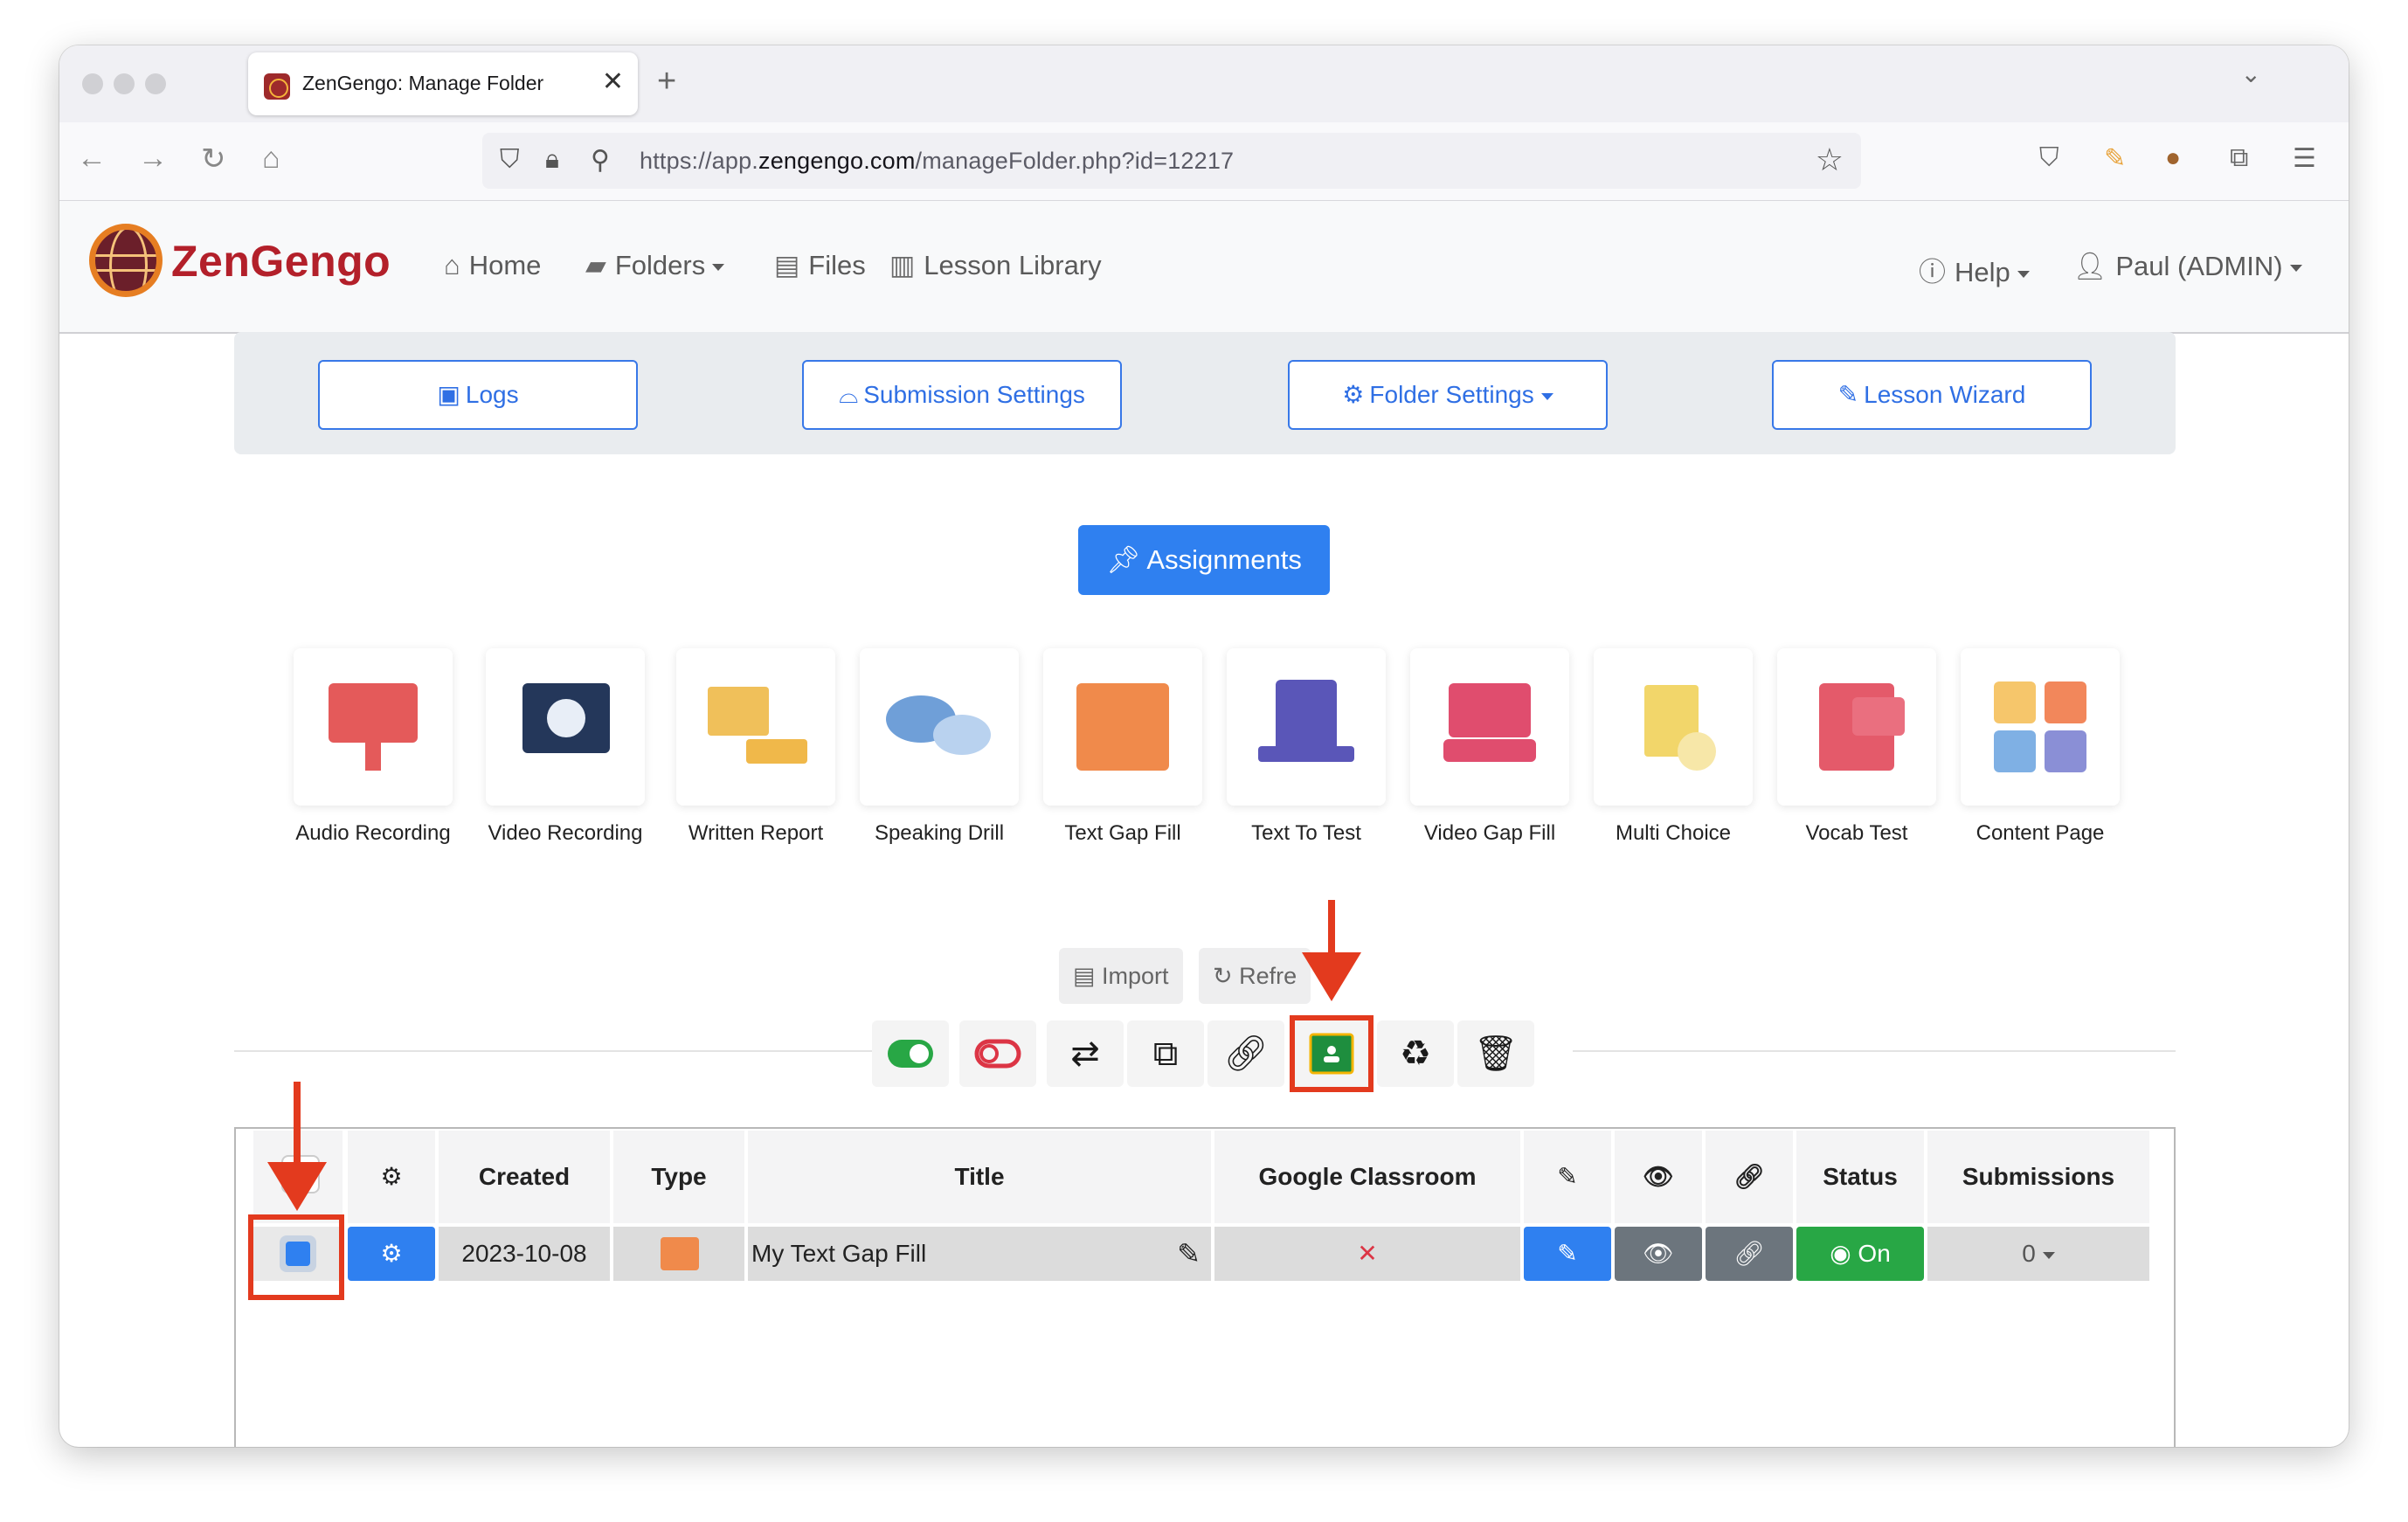 This screenshot has height=1522, width=2408. I want to click on card-label: Speaking Drill, so click(940, 833).